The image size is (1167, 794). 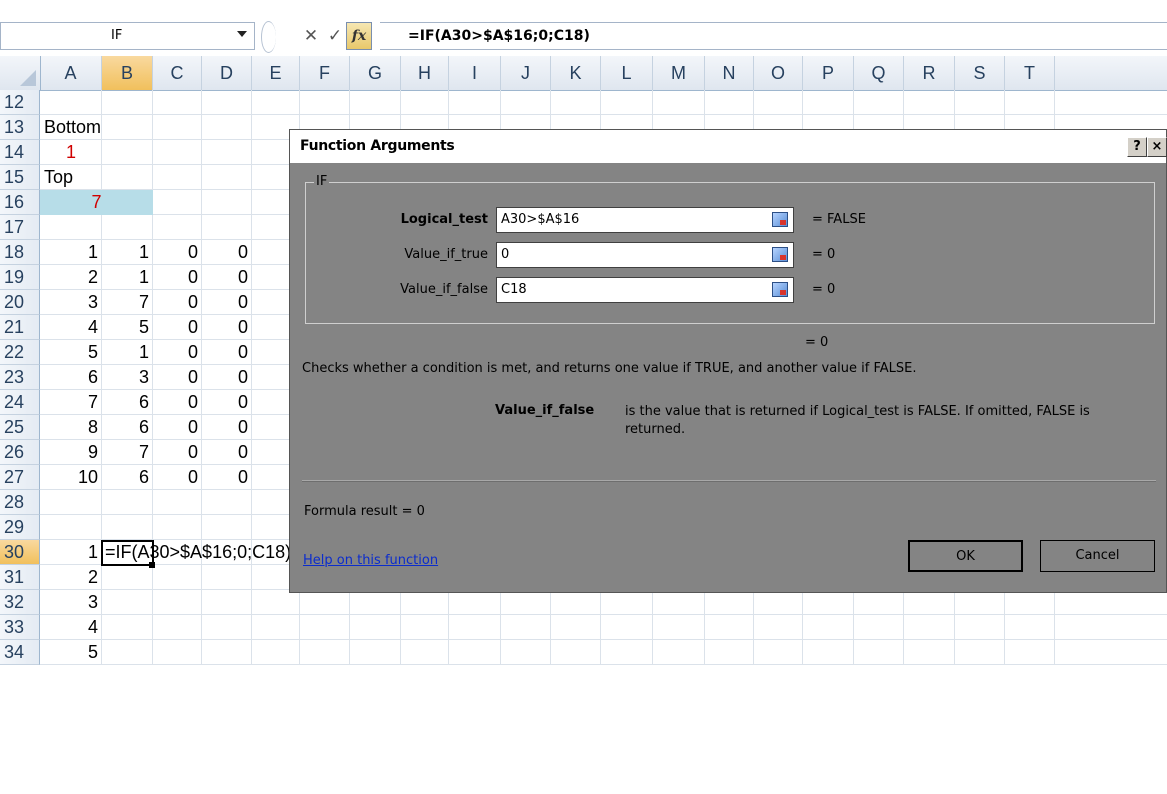 I want to click on row-header-29: 29, so click(x=20, y=527).